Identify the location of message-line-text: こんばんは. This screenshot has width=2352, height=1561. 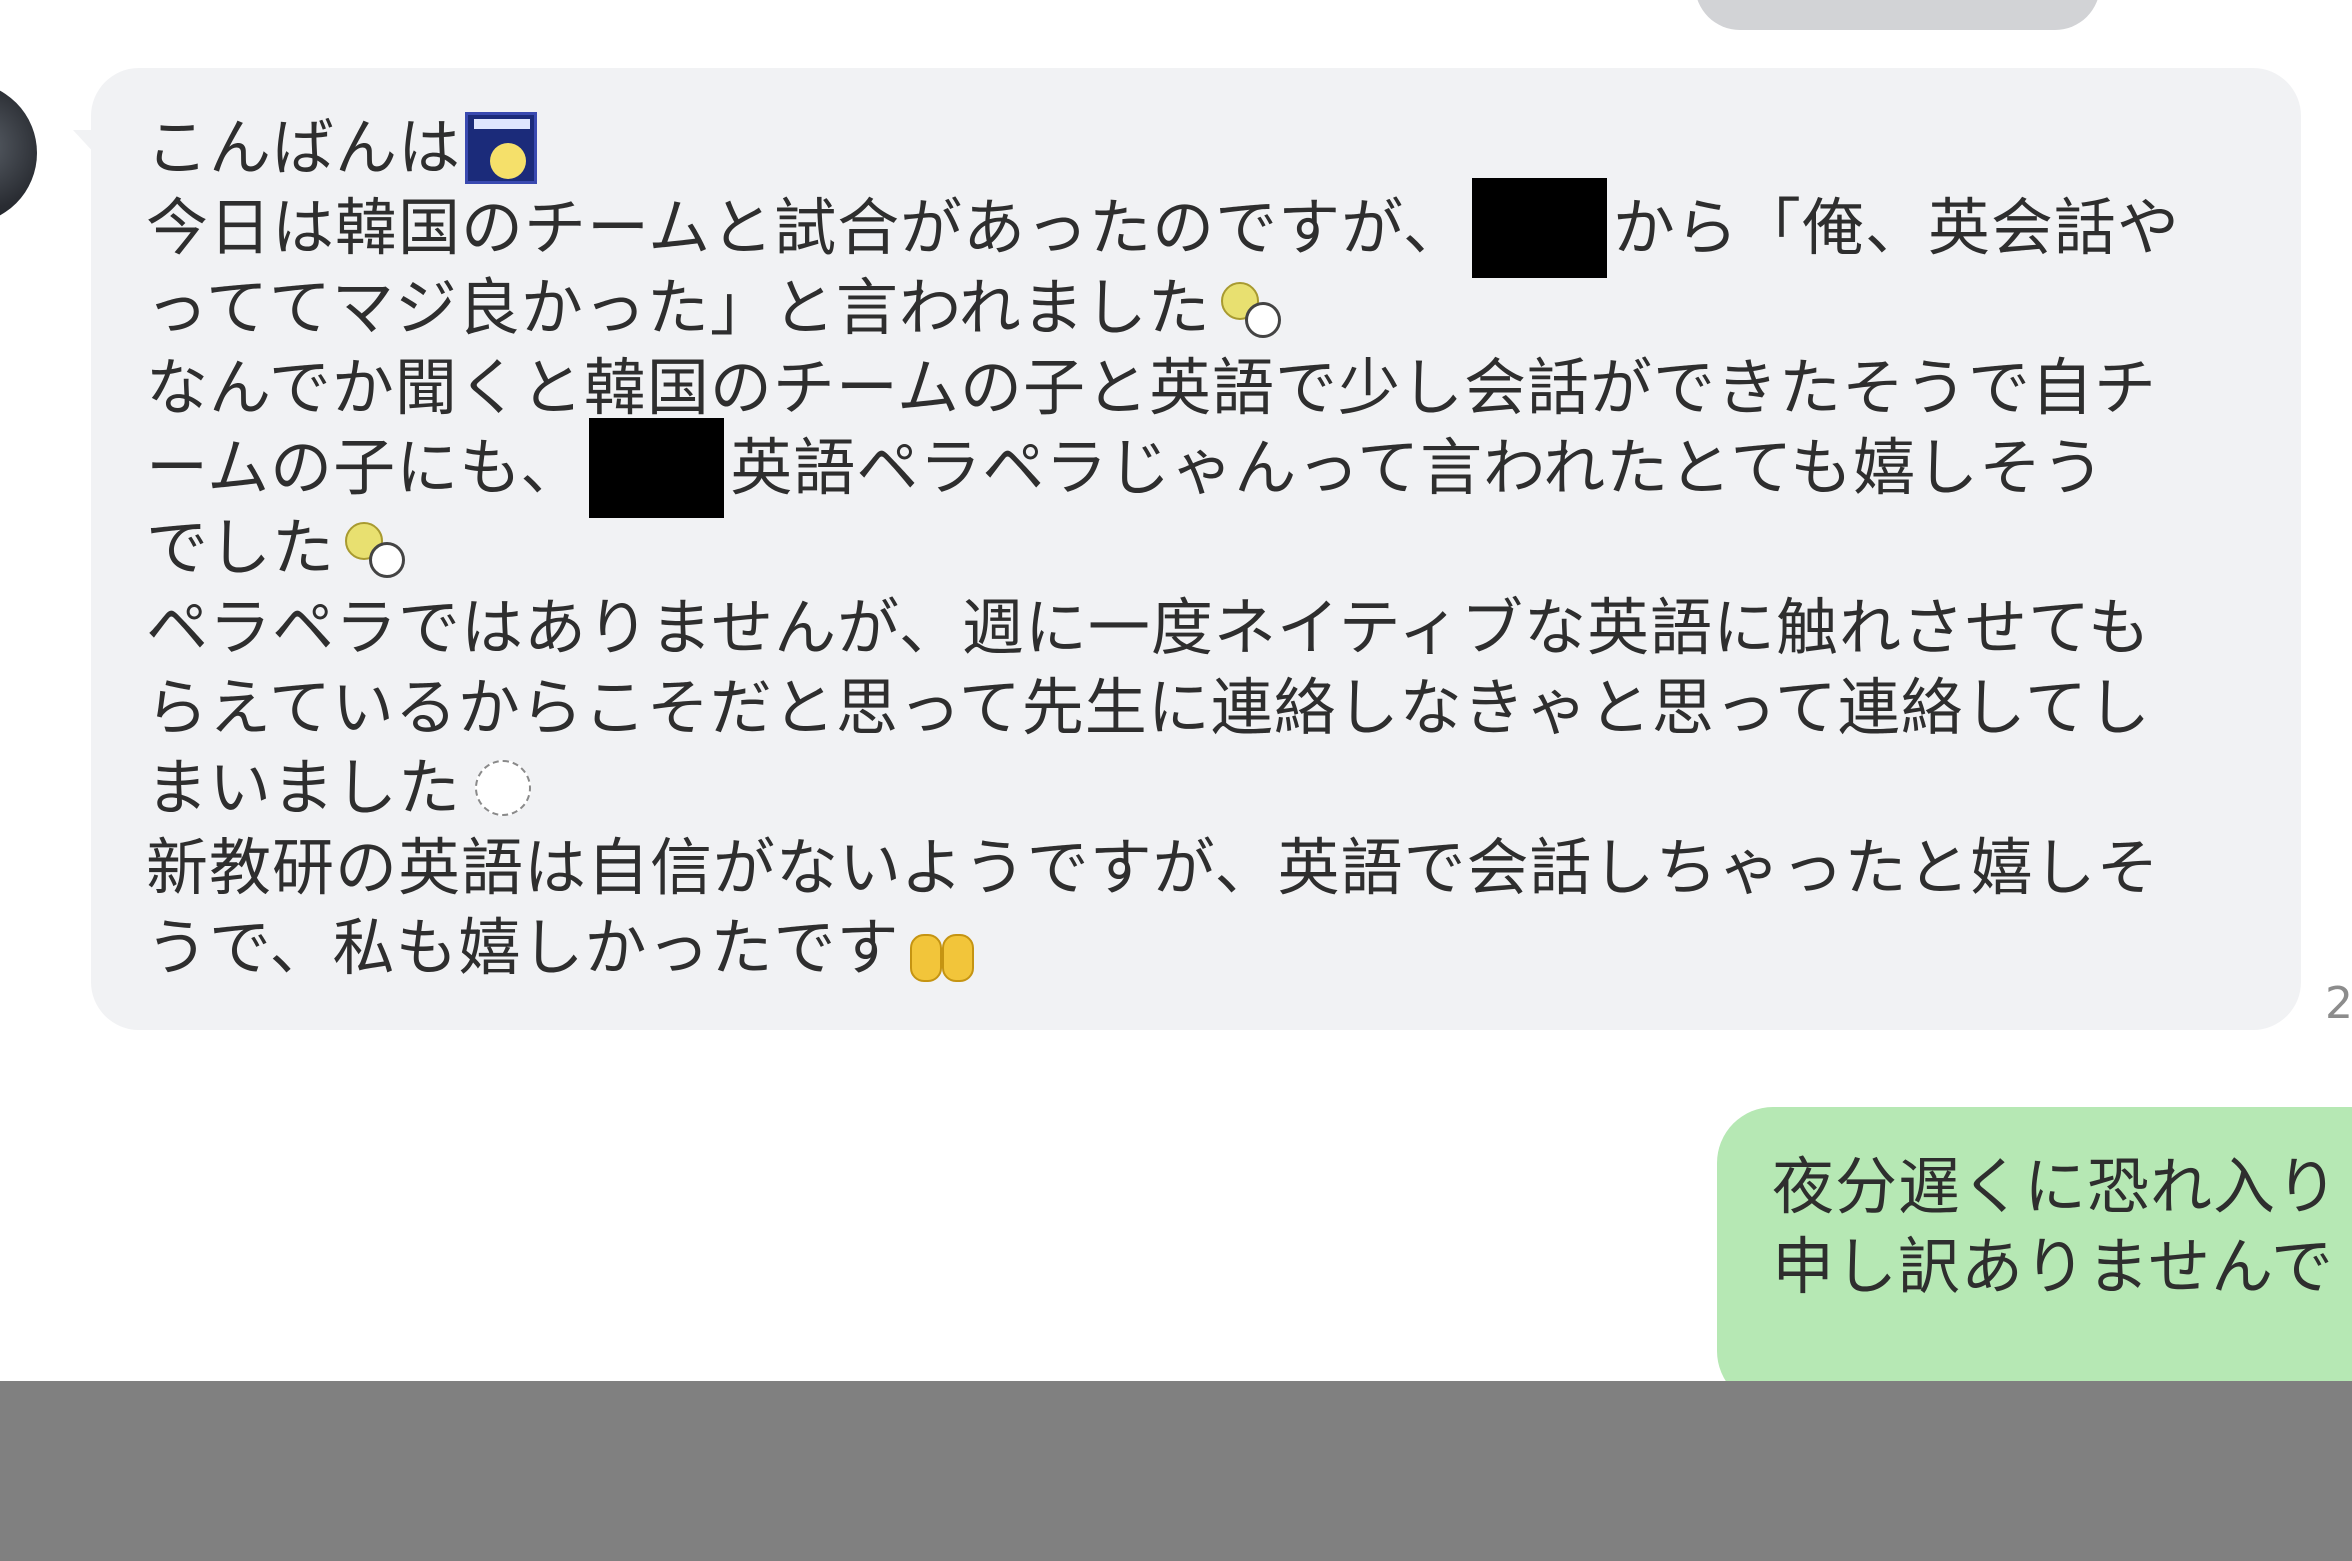
(304, 147).